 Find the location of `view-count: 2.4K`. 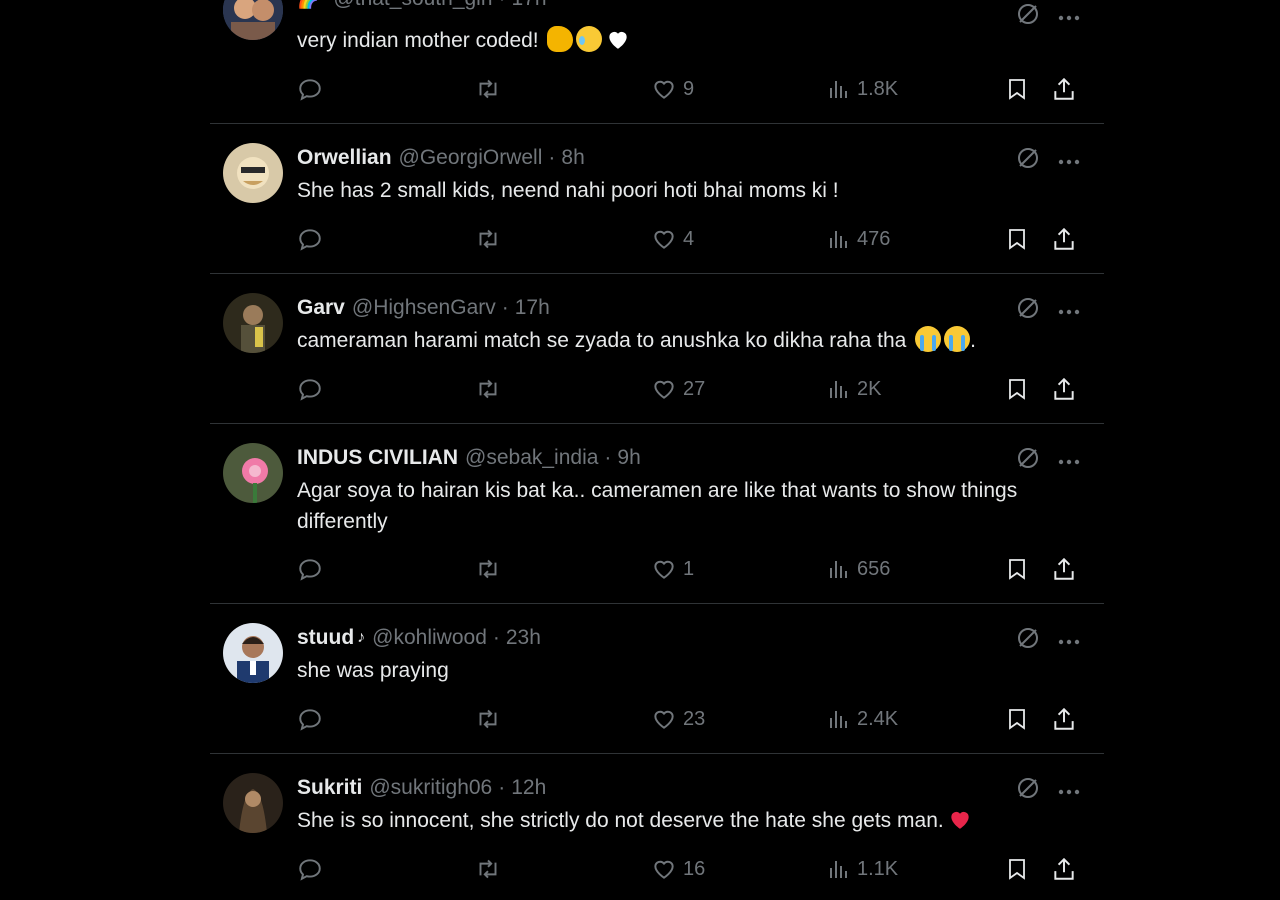

view-count: 2.4K is located at coordinates (878, 718).